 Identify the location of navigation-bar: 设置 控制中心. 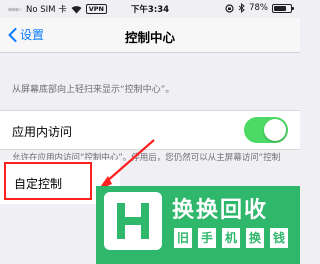
(150, 35).